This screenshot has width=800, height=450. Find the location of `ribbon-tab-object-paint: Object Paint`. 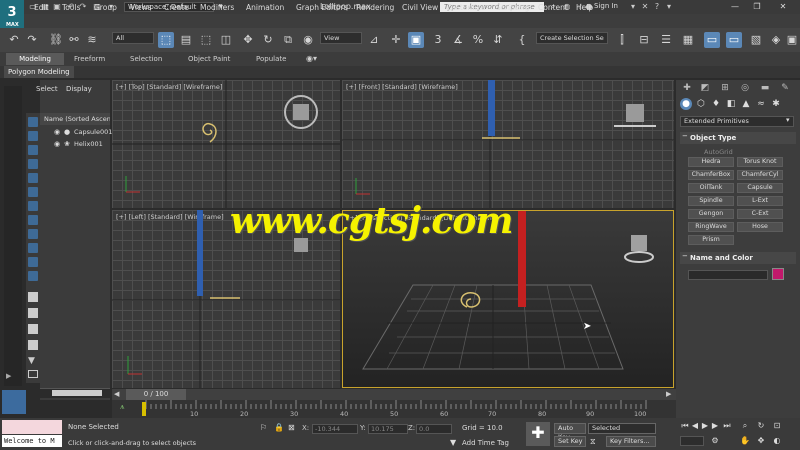

ribbon-tab-object-paint: Object Paint is located at coordinates (209, 59).